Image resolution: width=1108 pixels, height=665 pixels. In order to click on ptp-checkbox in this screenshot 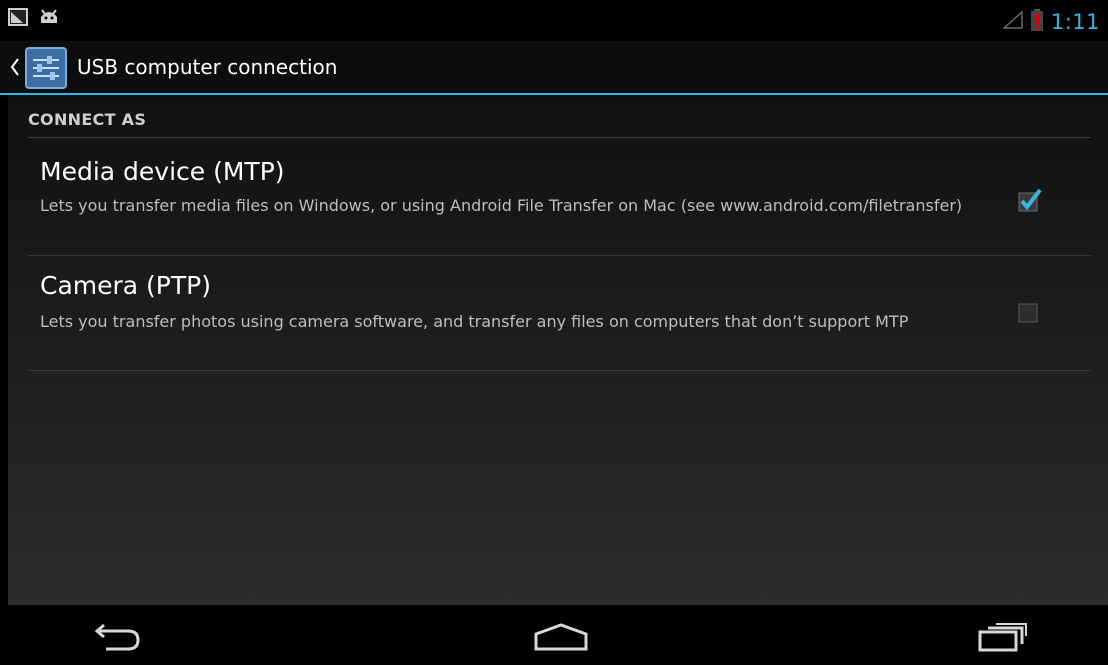, I will do `click(1030, 313)`.